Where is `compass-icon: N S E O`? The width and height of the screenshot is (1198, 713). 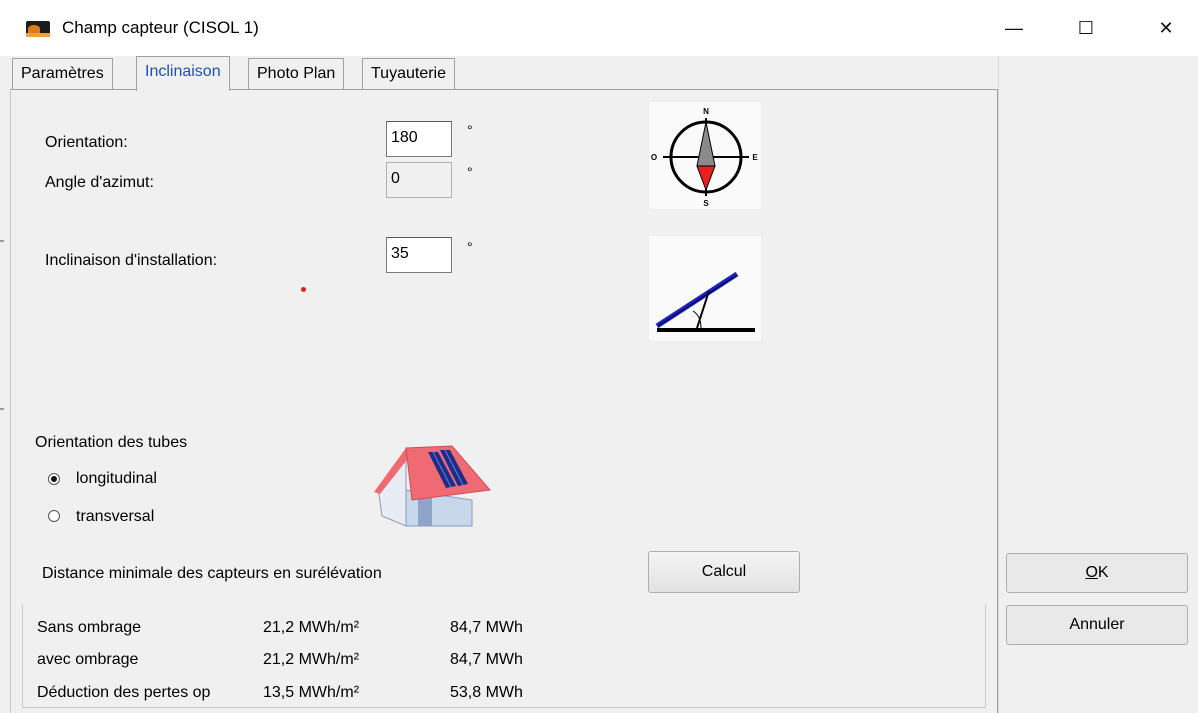
compass-icon: N S E O is located at coordinates (704, 157).